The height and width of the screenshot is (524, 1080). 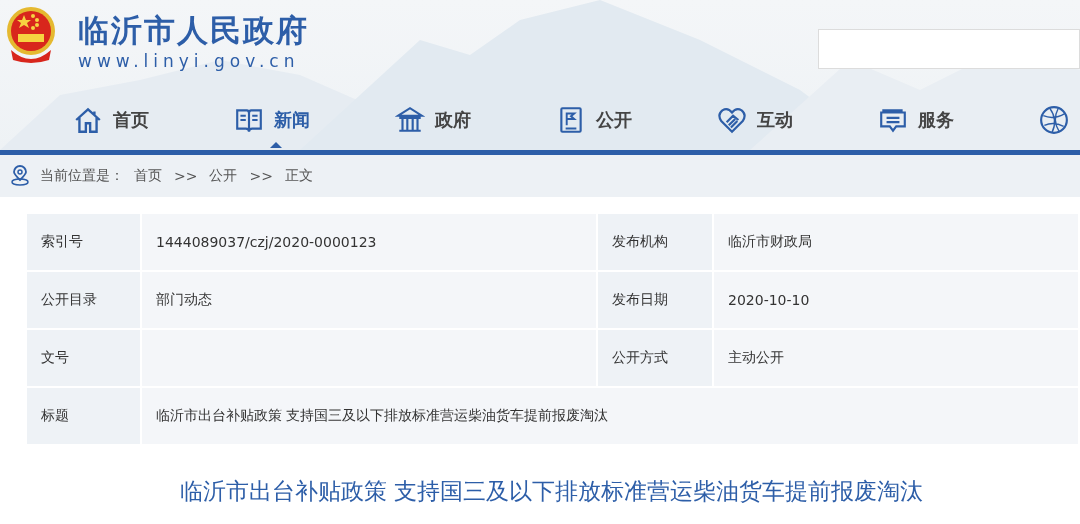 I want to click on nav-item: 服务, so click(x=916, y=120).